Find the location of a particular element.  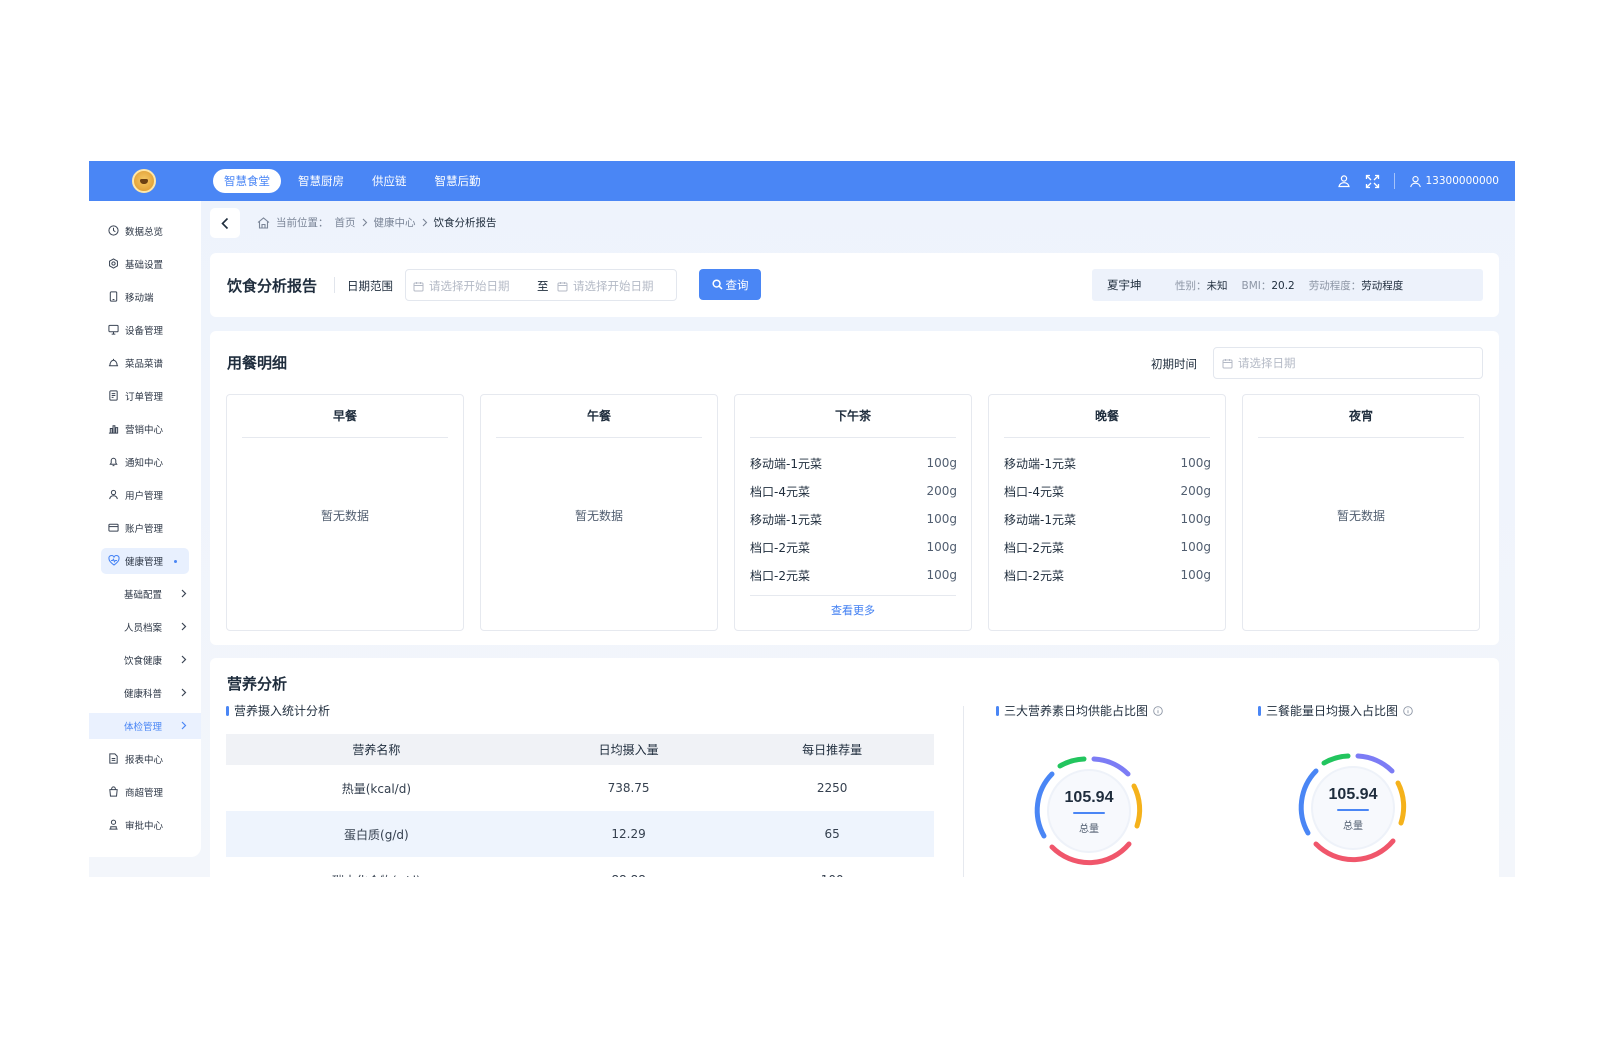

list-item: 档口-2元菜 100g is located at coordinates (853, 547).